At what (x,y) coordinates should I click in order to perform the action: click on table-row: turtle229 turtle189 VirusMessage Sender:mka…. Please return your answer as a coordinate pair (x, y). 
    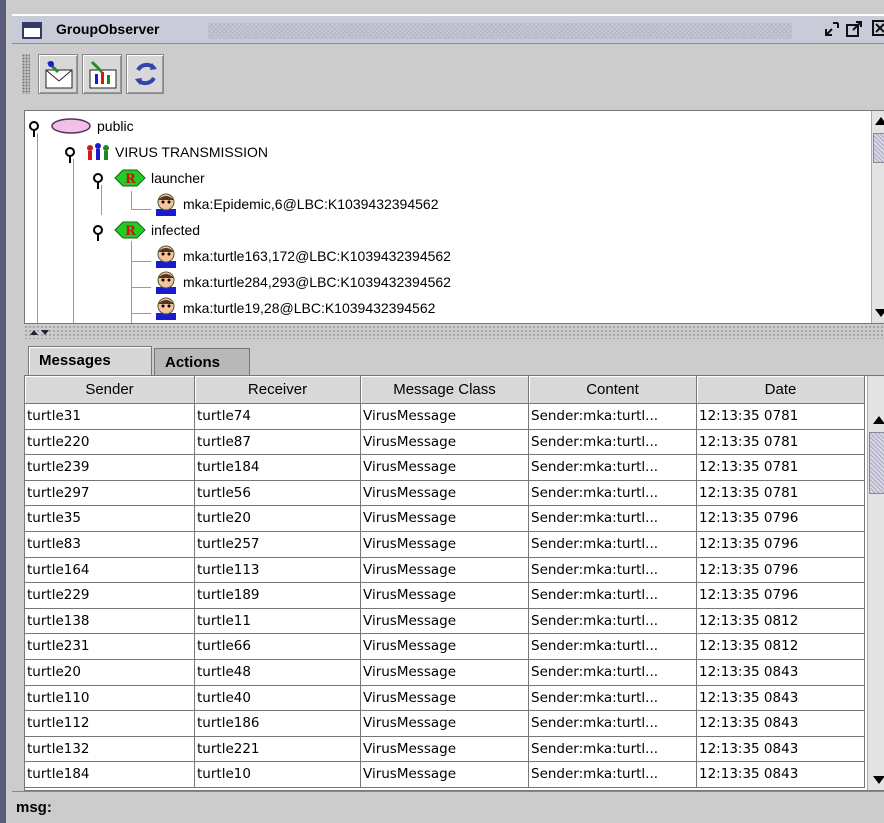
    Looking at the image, I should click on (446, 596).